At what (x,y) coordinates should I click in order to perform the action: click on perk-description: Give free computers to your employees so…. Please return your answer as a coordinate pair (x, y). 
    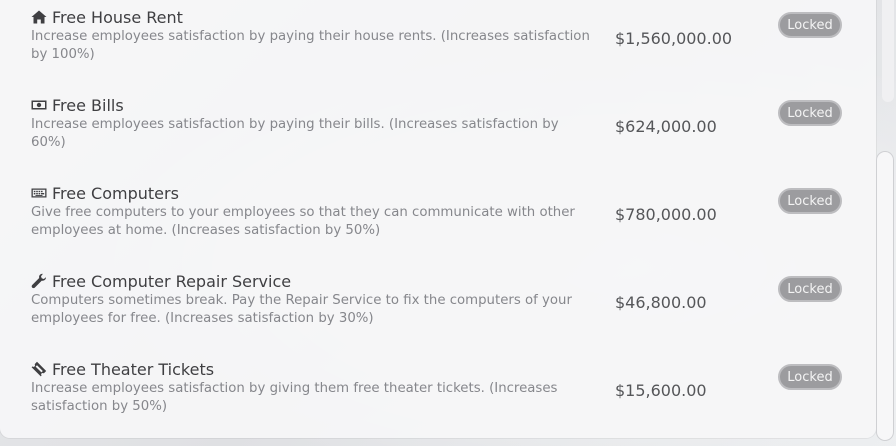
    Looking at the image, I should click on (303, 221).